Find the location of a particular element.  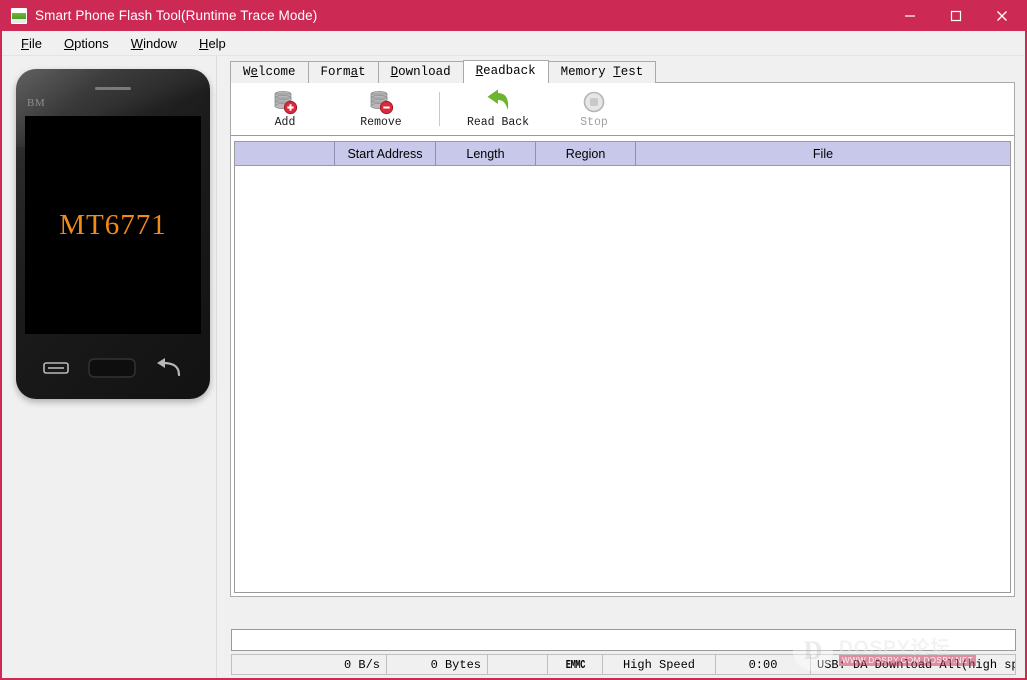

add-icon is located at coordinates (285, 102).